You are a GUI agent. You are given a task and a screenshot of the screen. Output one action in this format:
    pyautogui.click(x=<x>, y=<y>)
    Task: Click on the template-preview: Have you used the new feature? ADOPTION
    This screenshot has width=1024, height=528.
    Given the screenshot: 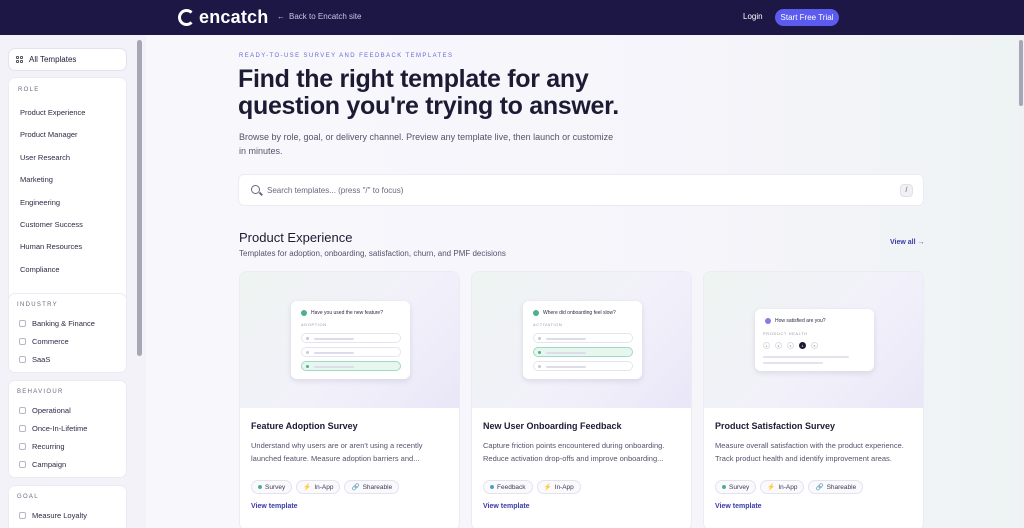 What is the action you would take?
    pyautogui.click(x=349, y=340)
    